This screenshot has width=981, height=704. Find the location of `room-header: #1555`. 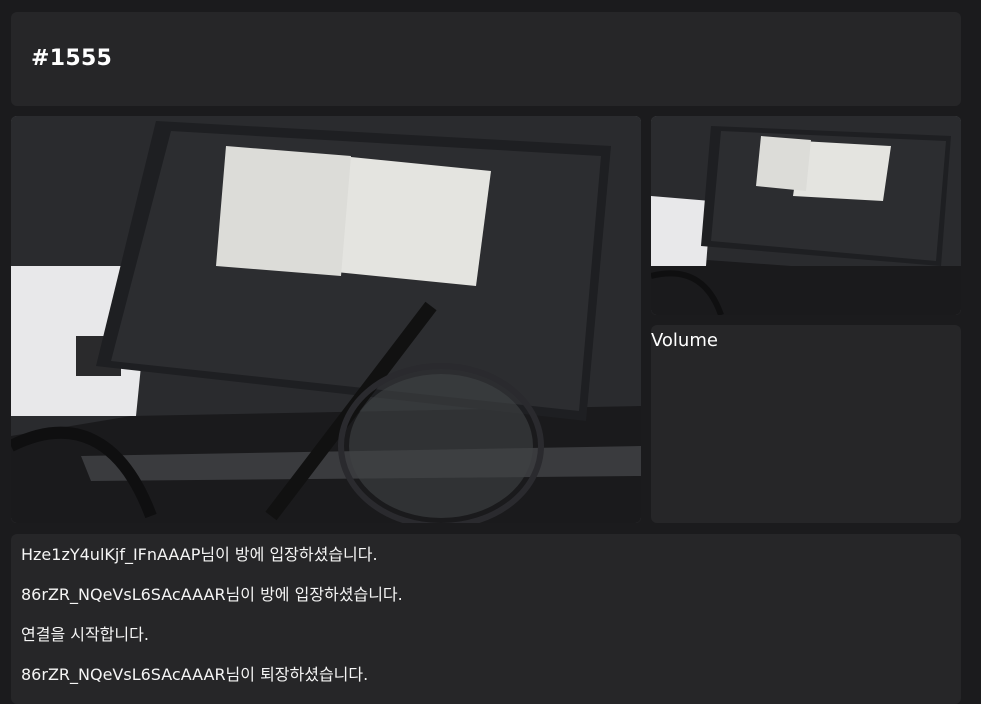

room-header: #1555 is located at coordinates (486, 59).